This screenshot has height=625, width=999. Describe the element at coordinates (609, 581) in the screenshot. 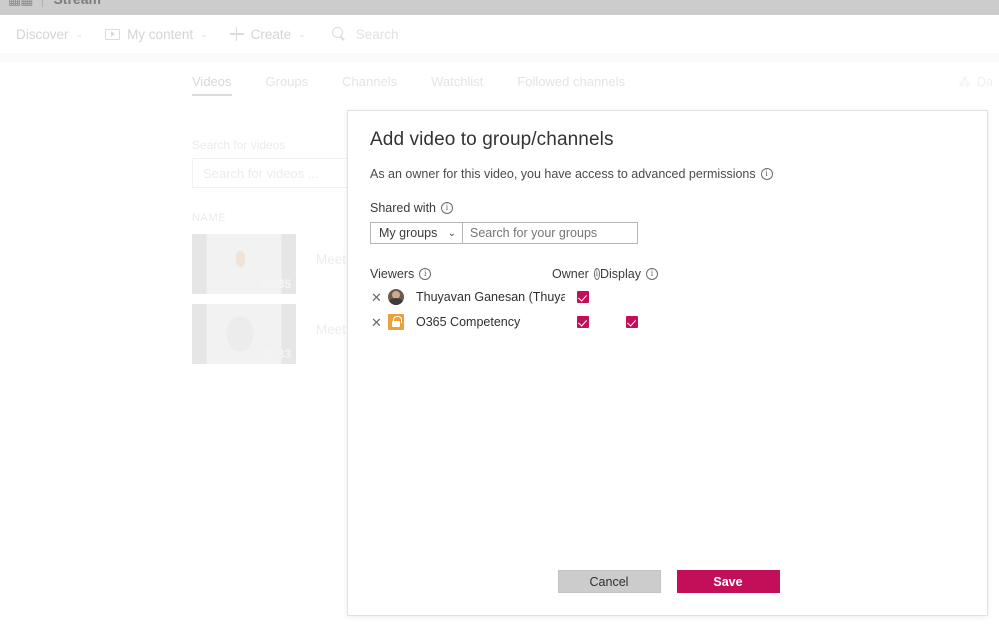

I see `cancel-button: Cancel` at that location.